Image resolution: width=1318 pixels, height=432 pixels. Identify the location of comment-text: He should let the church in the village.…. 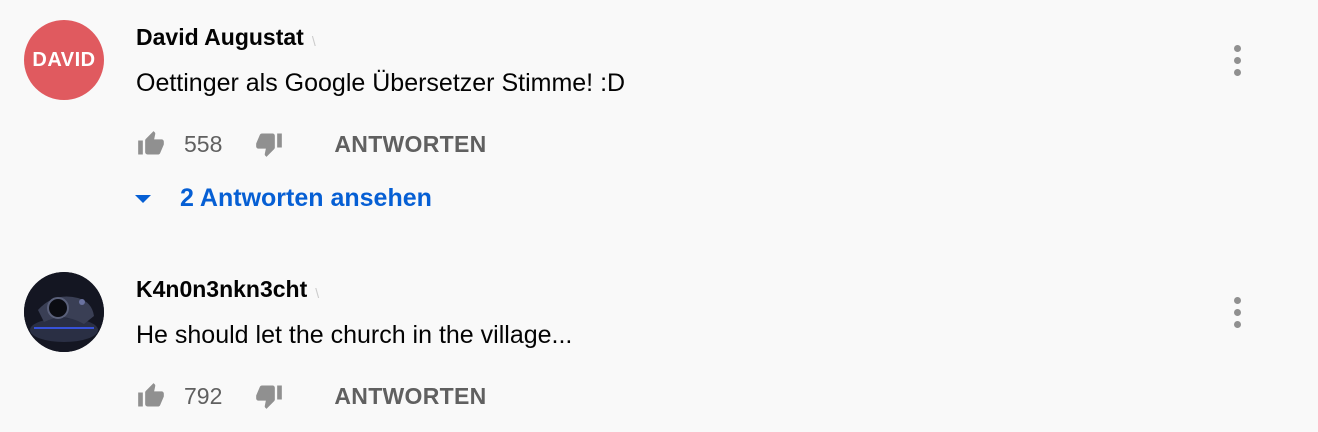
(354, 335).